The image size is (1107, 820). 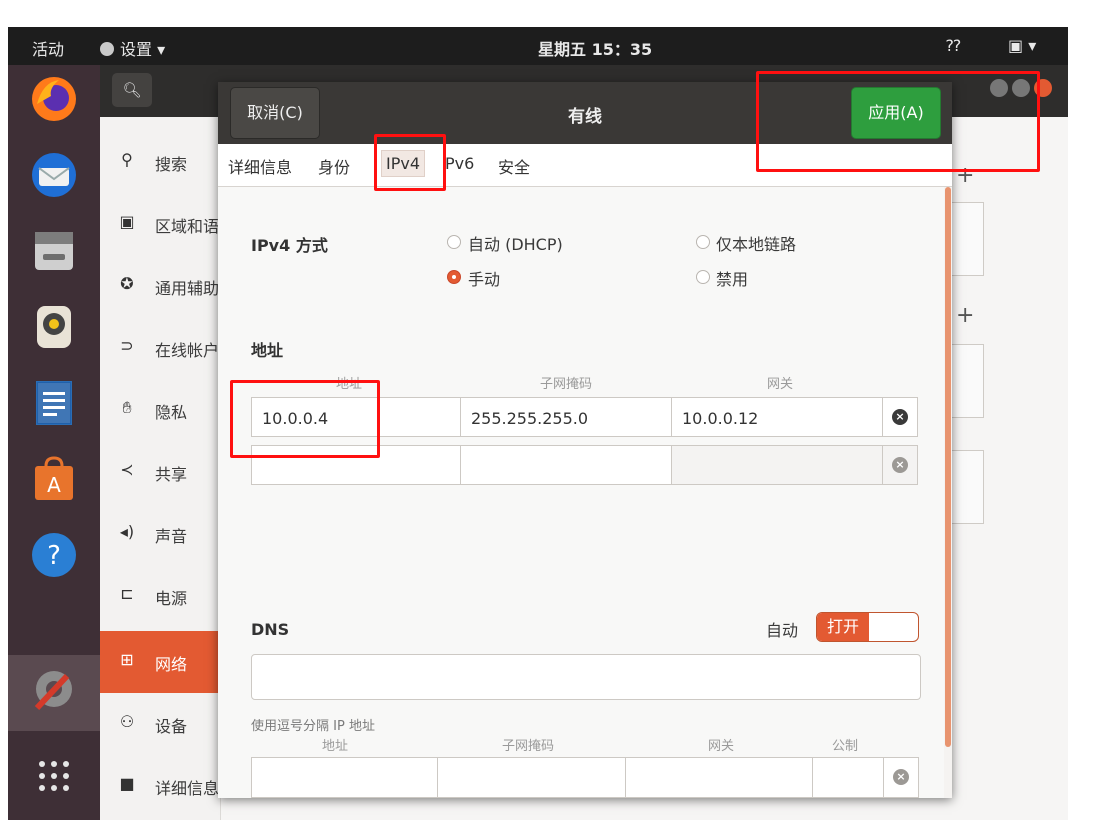 What do you see at coordinates (782, 630) in the screenshot?
I see `dns-auto-label: 自动` at bounding box center [782, 630].